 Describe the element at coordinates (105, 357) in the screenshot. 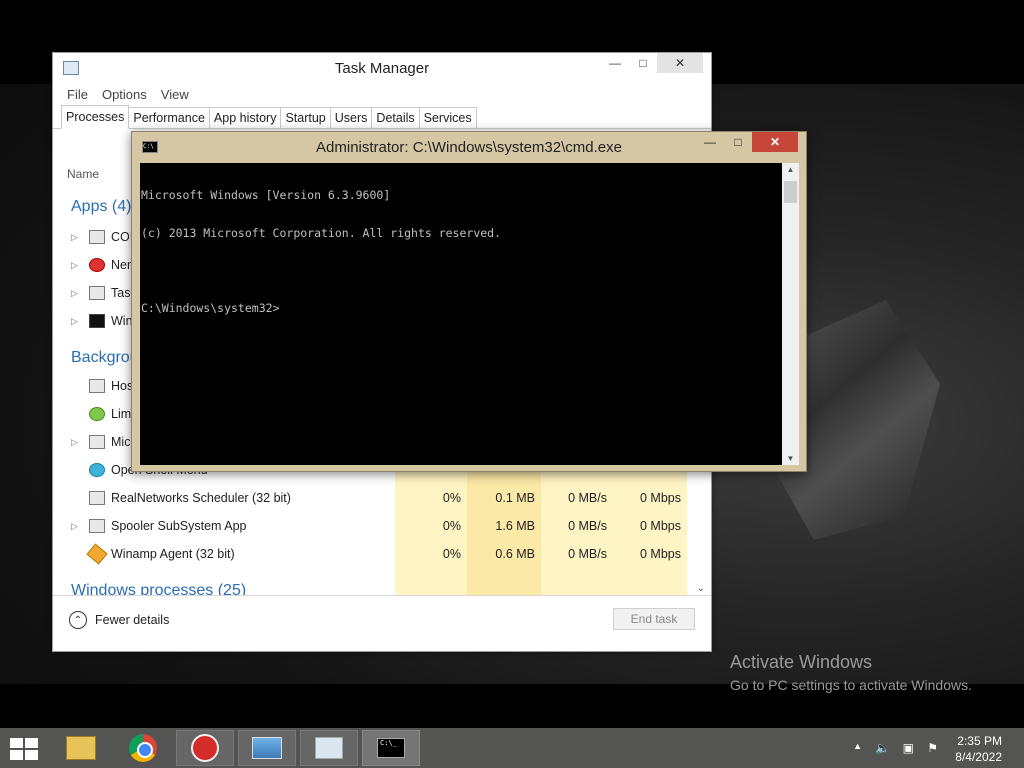

I see `group-background: Backgrou` at that location.